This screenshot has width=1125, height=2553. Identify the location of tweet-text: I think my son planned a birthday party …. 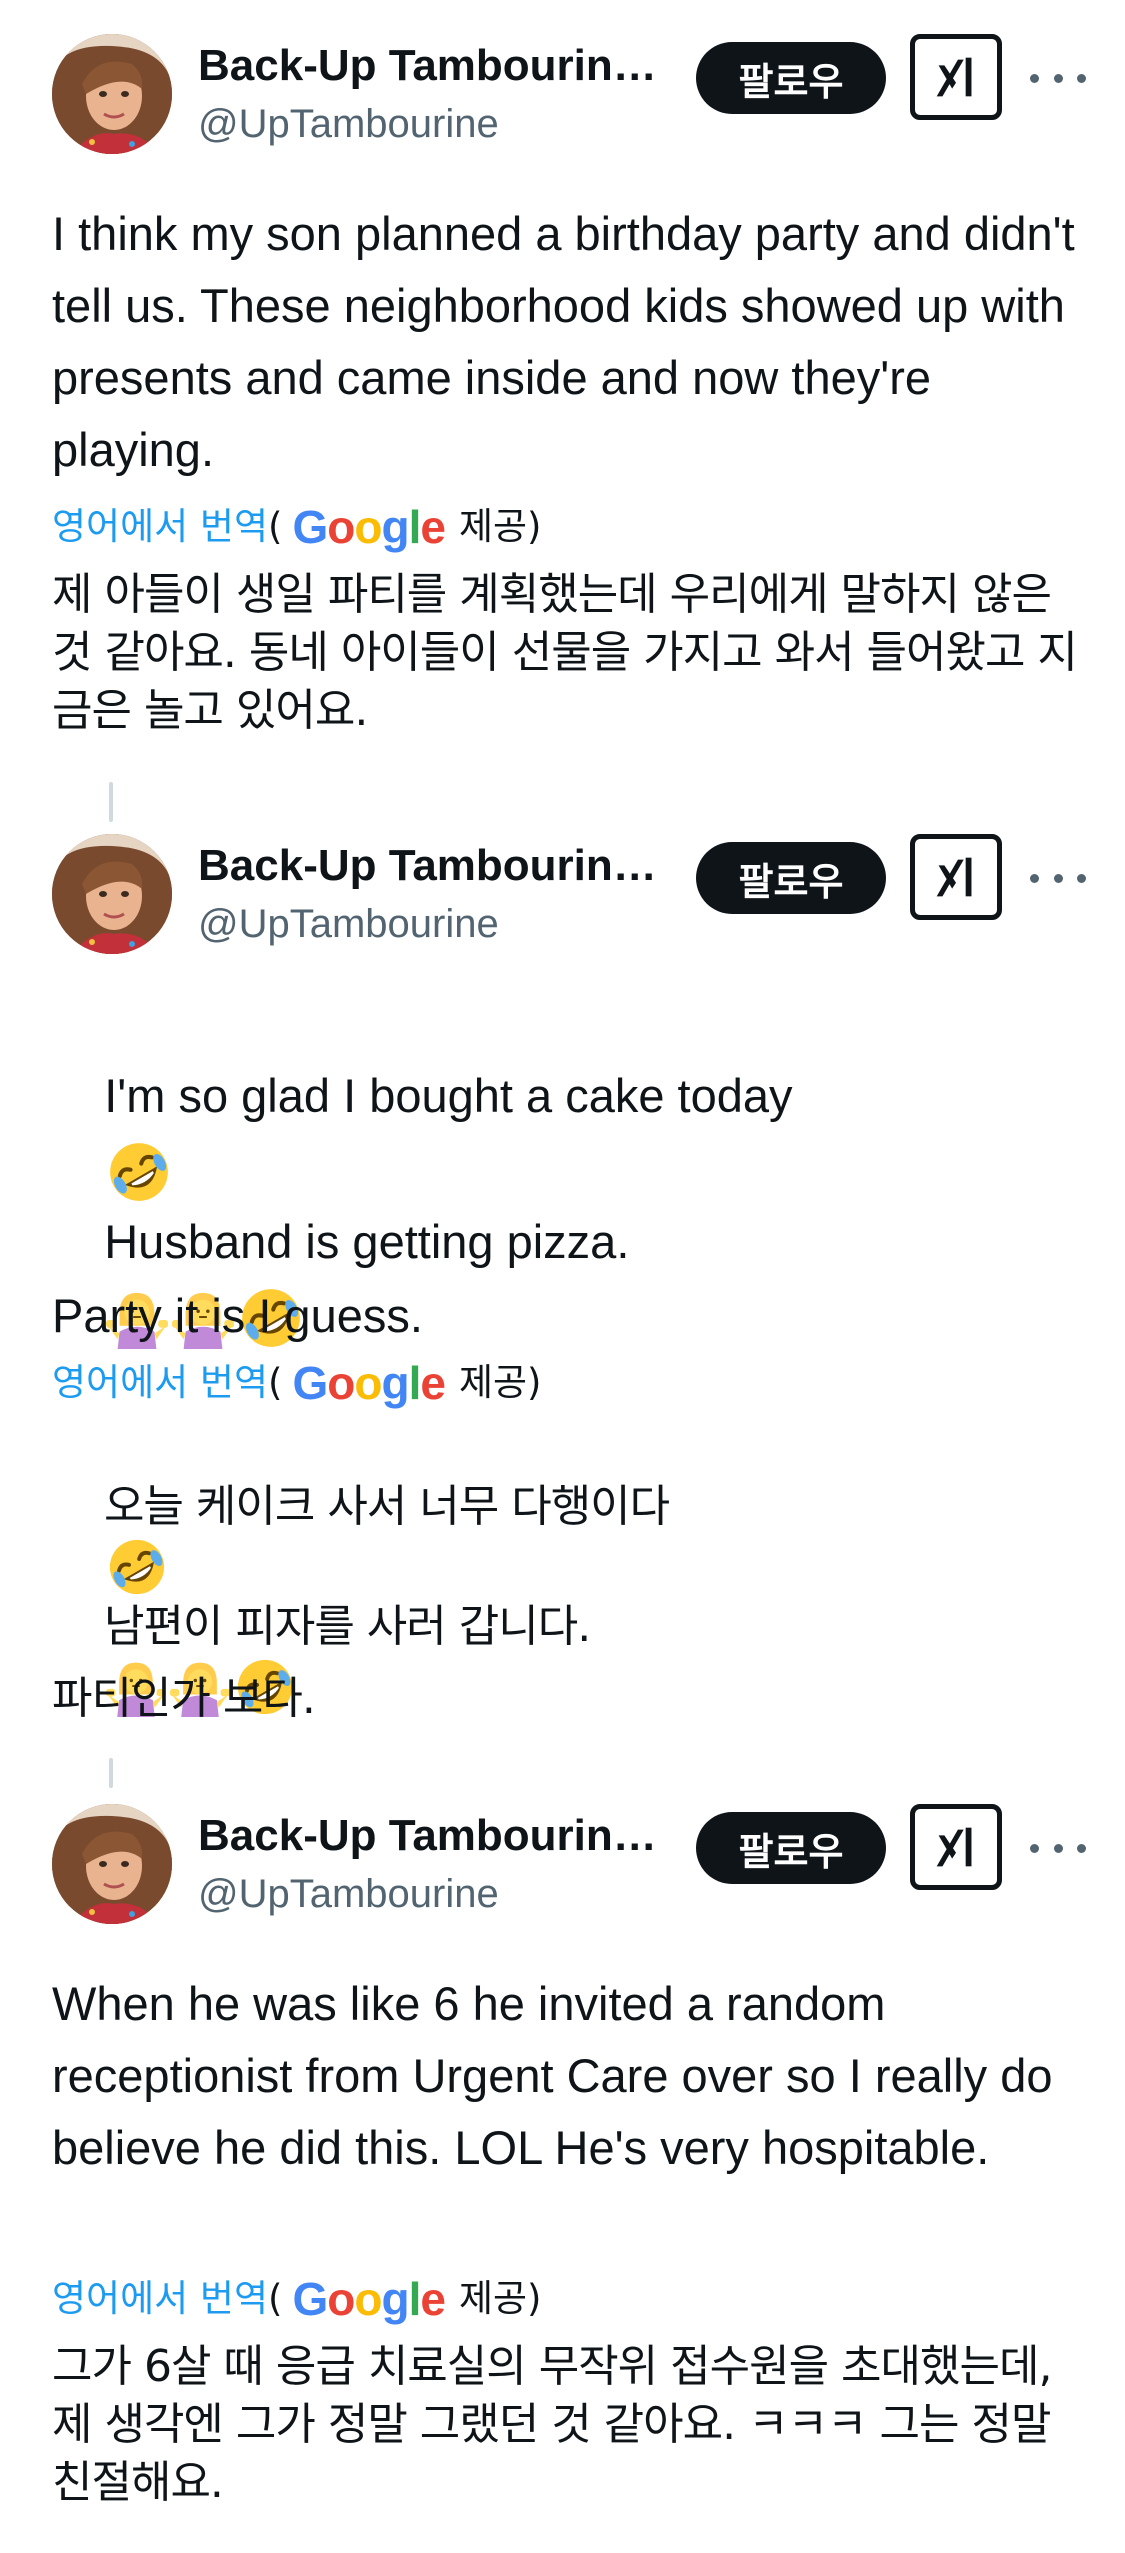
(570, 341).